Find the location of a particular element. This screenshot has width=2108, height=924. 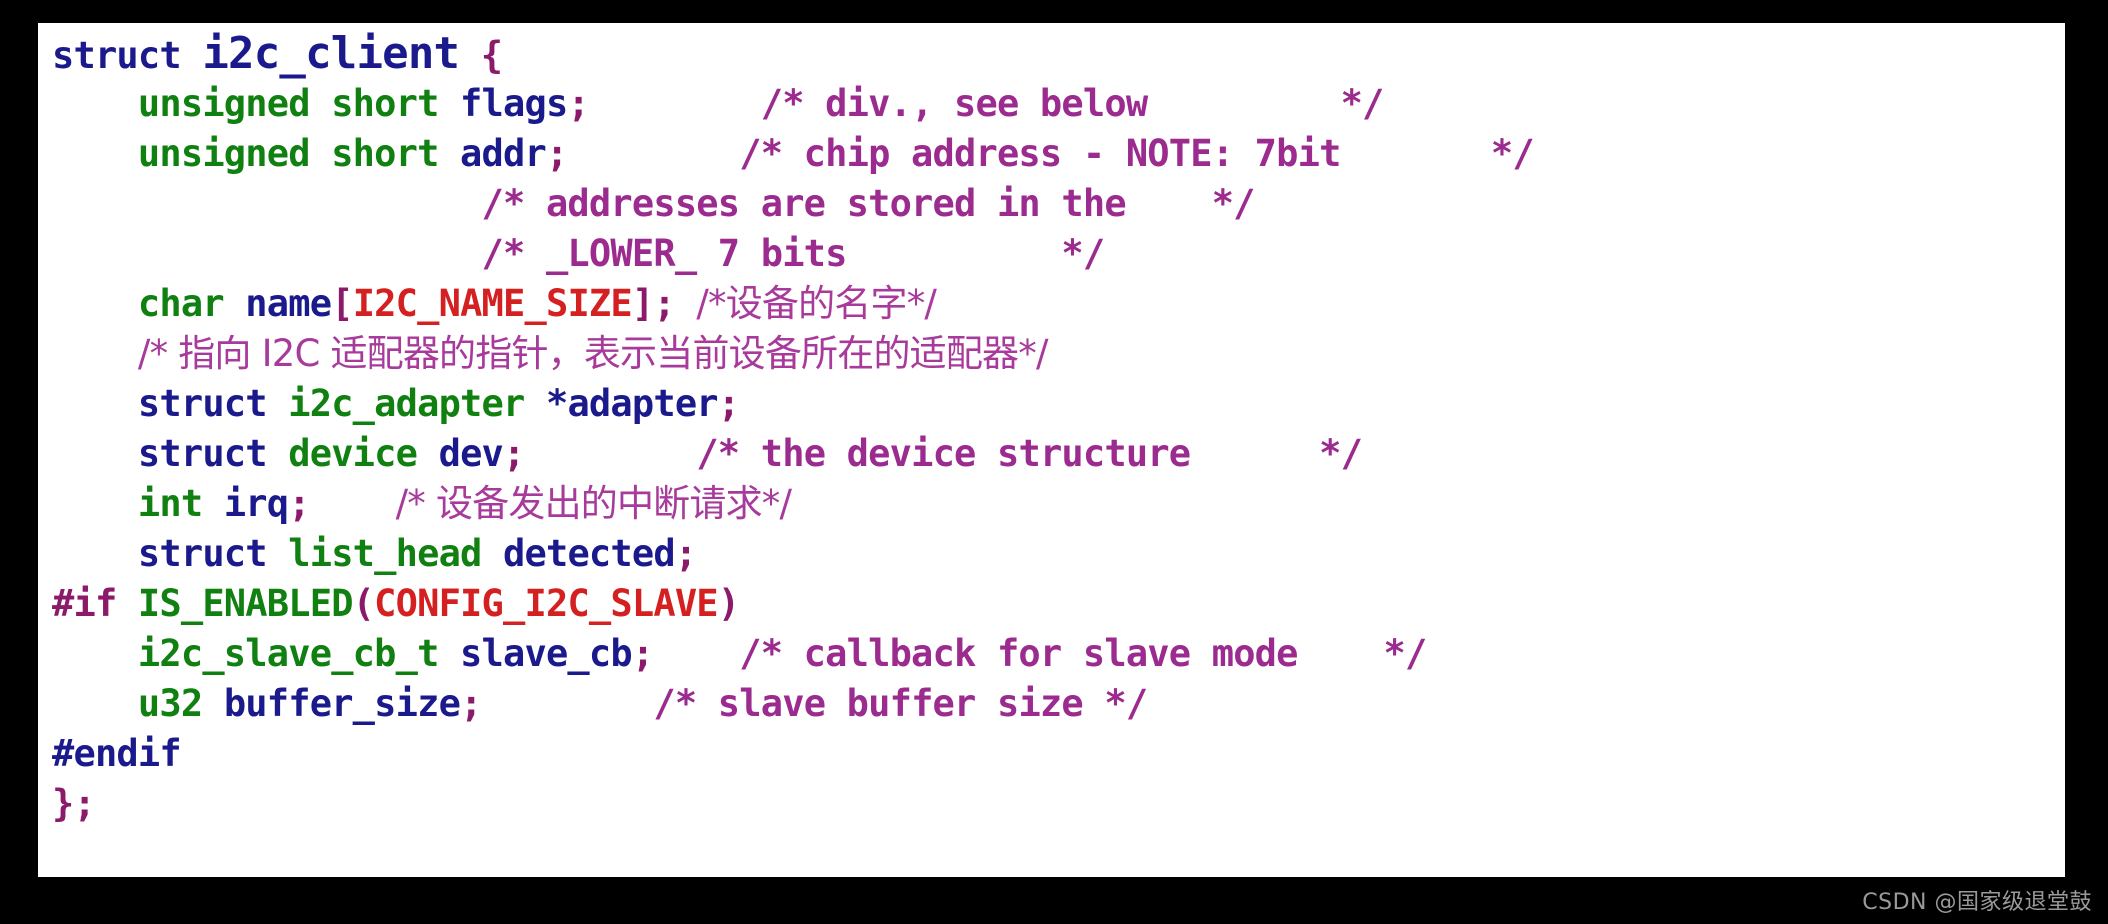

code-token-type: char is located at coordinates (191, 303).